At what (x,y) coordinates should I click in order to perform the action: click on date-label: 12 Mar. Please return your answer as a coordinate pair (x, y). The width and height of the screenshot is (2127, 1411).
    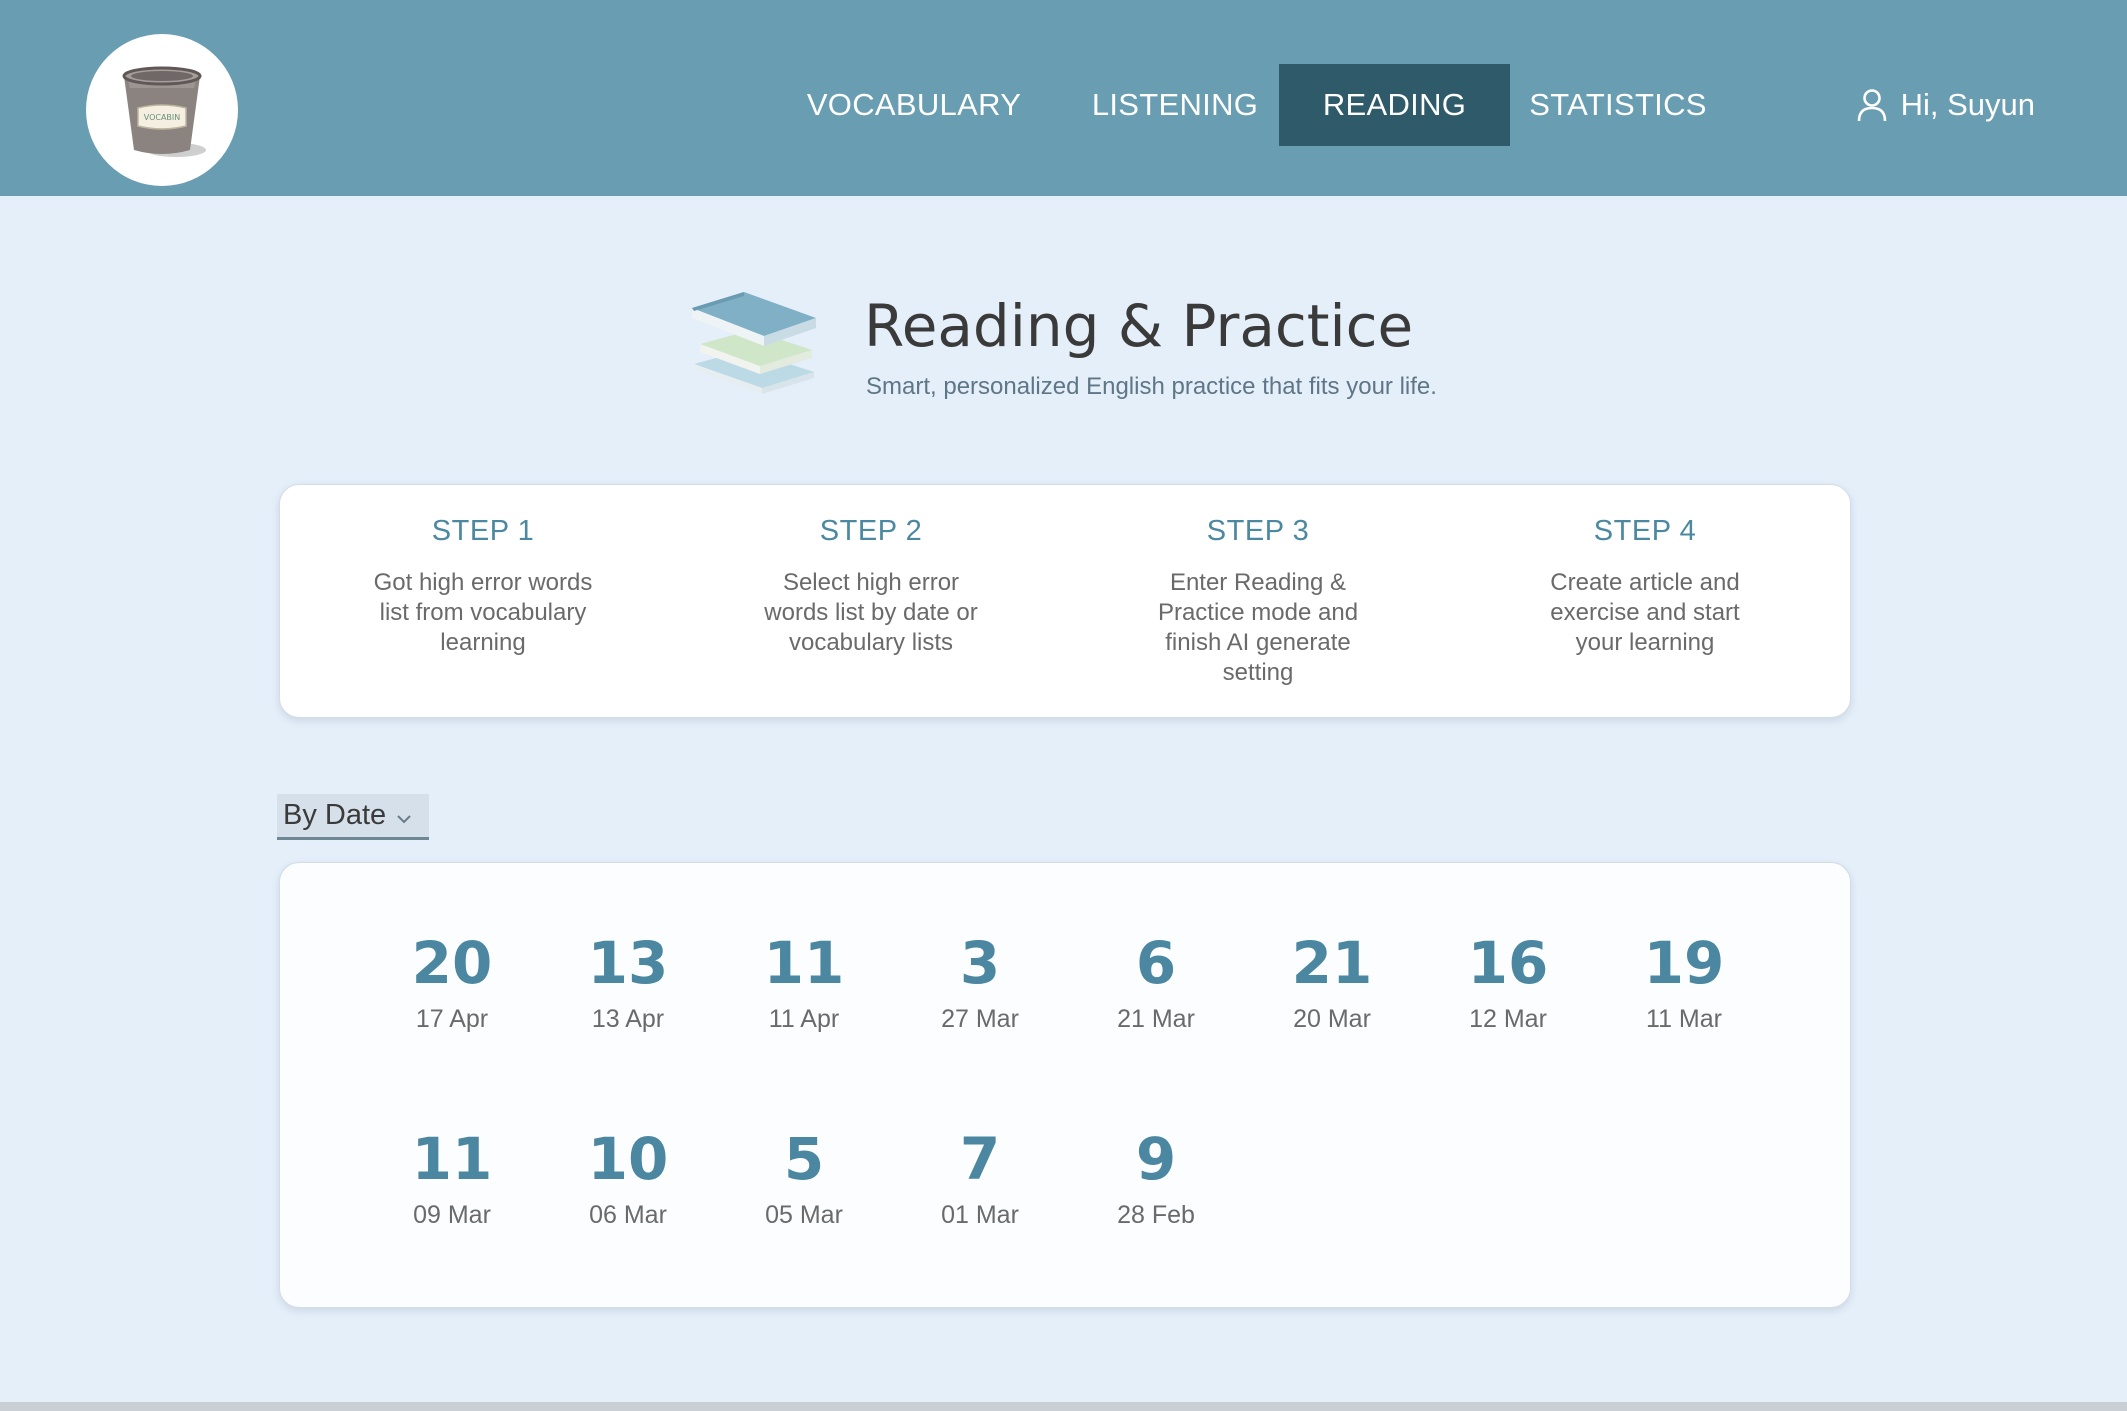
    Looking at the image, I should click on (1508, 1019).